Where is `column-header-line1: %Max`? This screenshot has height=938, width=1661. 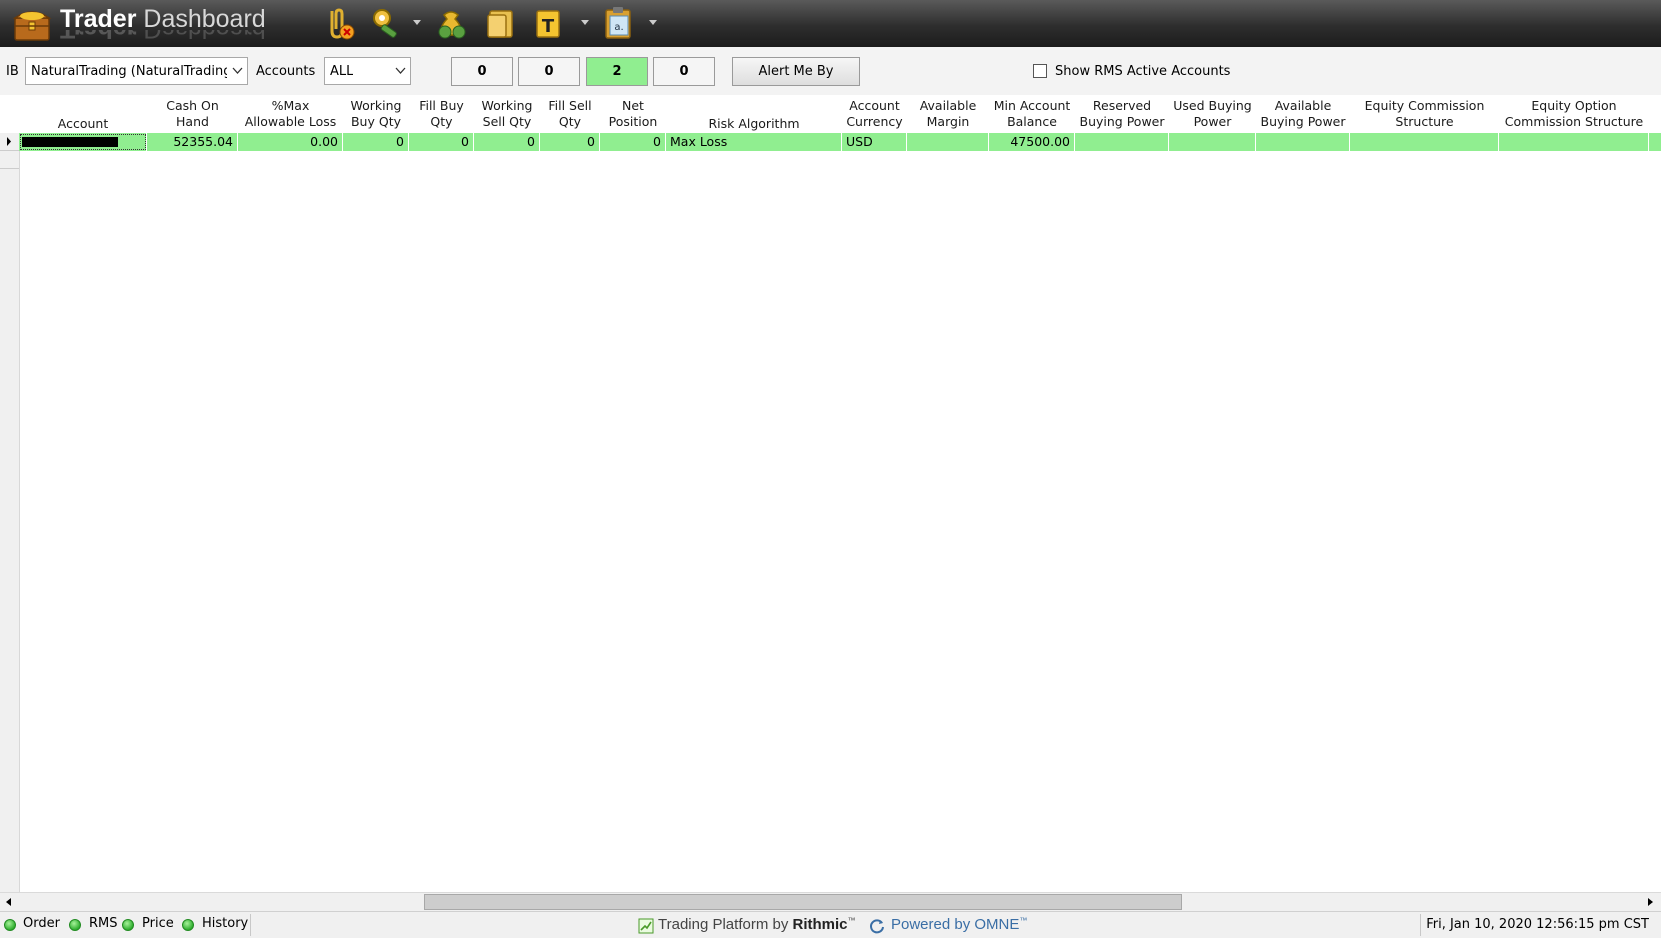 column-header-line1: %Max is located at coordinates (290, 105).